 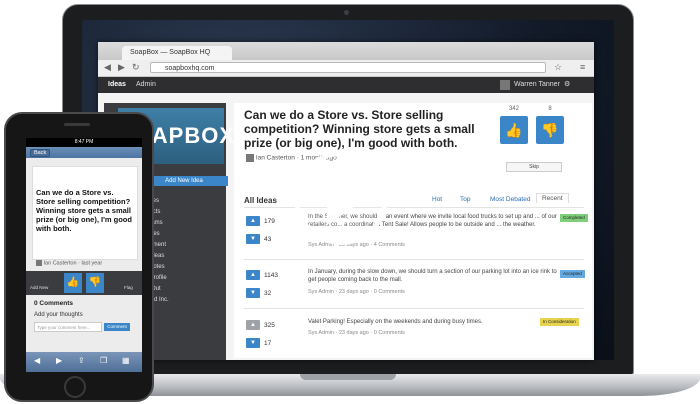 What do you see at coordinates (40, 153) in the screenshot?
I see `phone-back-button: Back` at bounding box center [40, 153].